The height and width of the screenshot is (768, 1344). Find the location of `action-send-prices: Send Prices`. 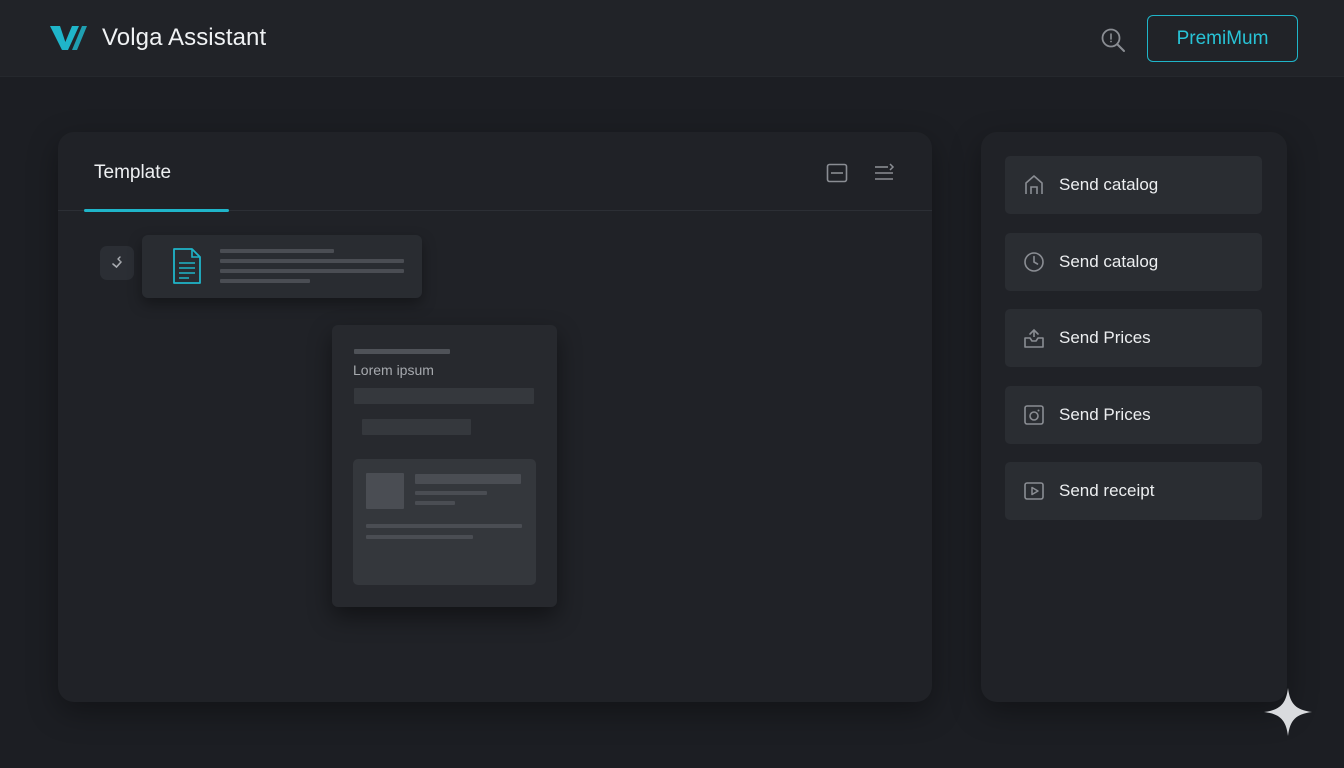

action-send-prices: Send Prices is located at coordinates (1133, 338).